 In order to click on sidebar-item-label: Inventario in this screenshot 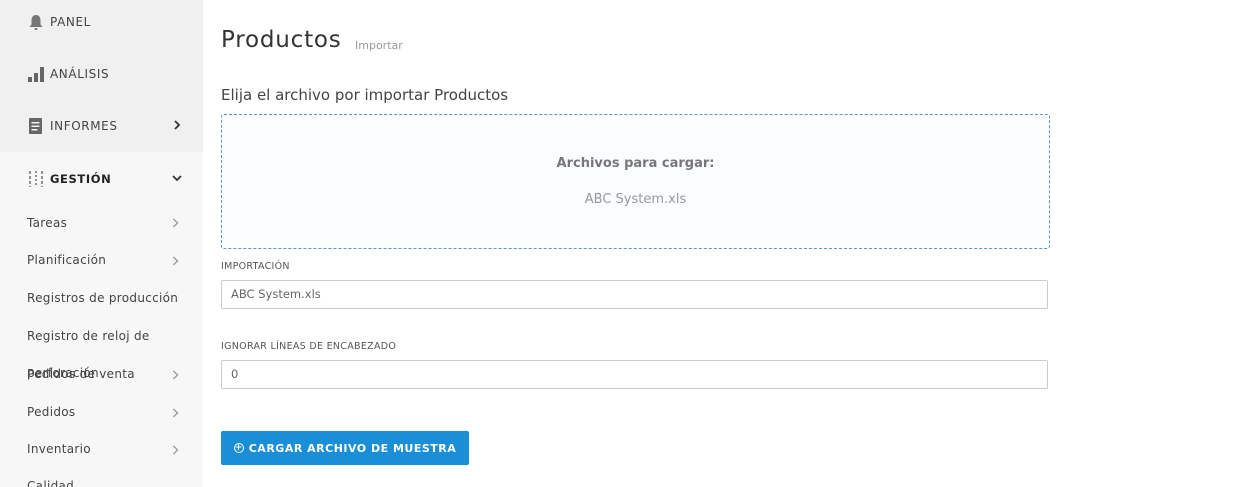, I will do `click(59, 449)`.